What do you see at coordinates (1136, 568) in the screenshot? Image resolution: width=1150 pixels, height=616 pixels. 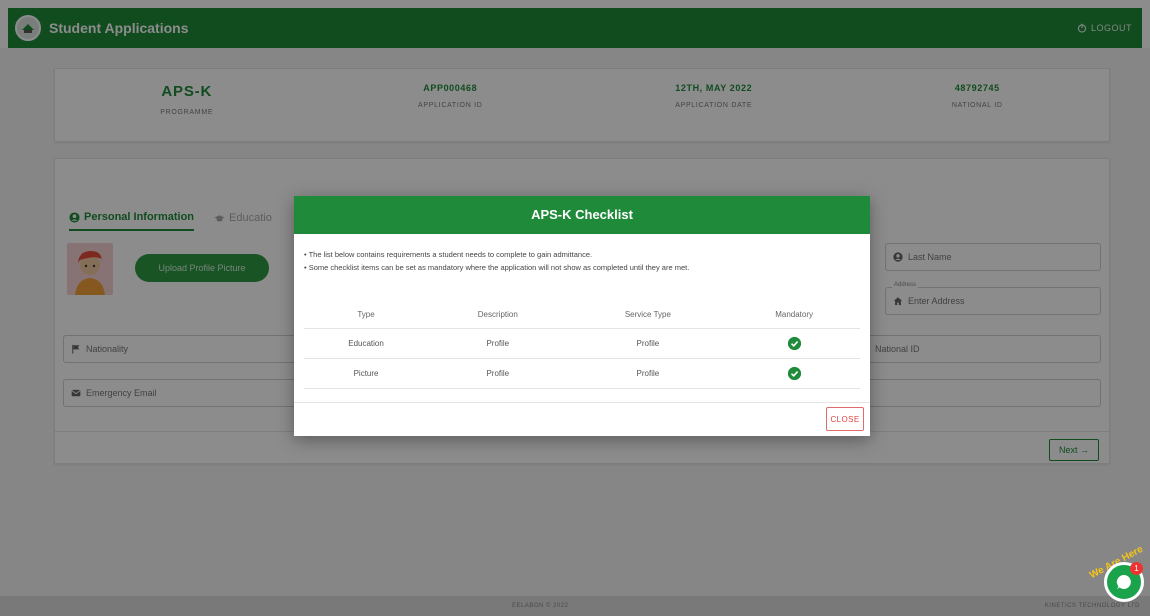 I see `chat-notification-badge: 1` at bounding box center [1136, 568].